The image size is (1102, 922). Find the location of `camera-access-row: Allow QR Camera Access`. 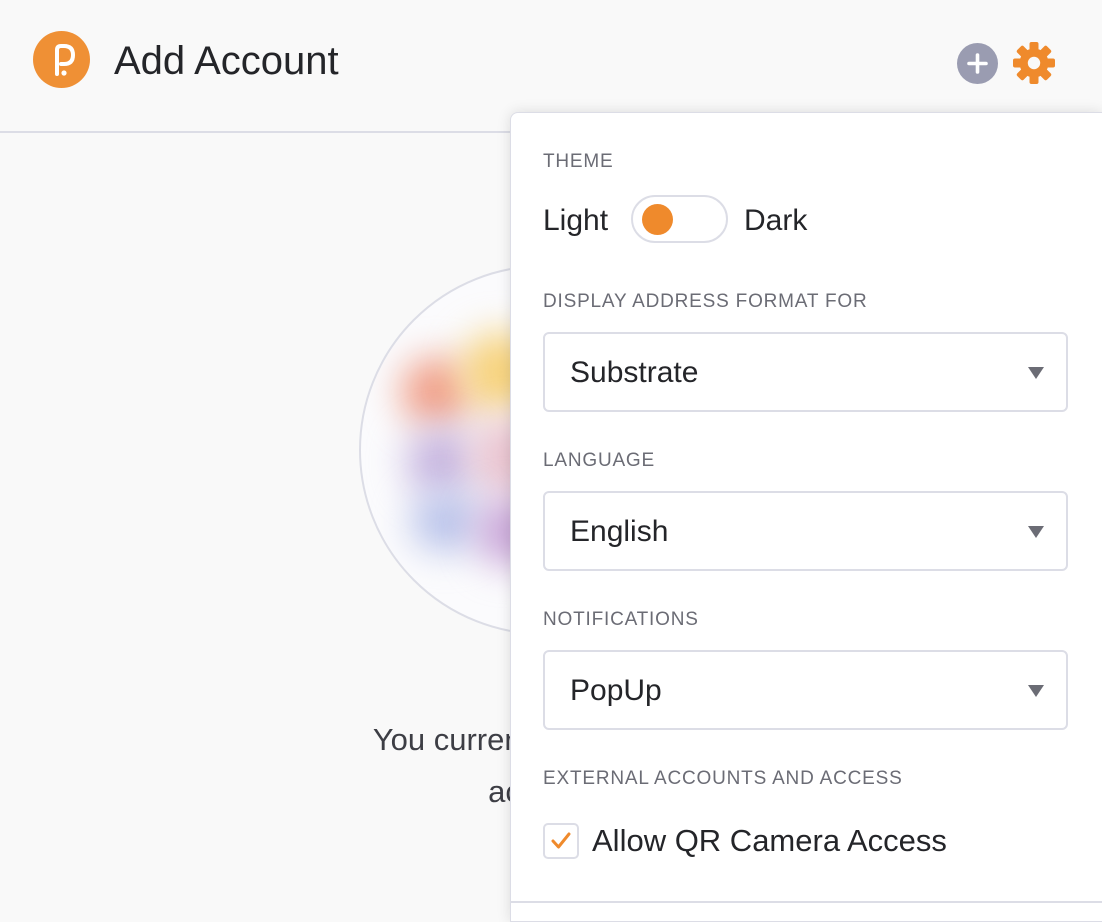

camera-access-row: Allow QR Camera Access is located at coordinates (793, 843).